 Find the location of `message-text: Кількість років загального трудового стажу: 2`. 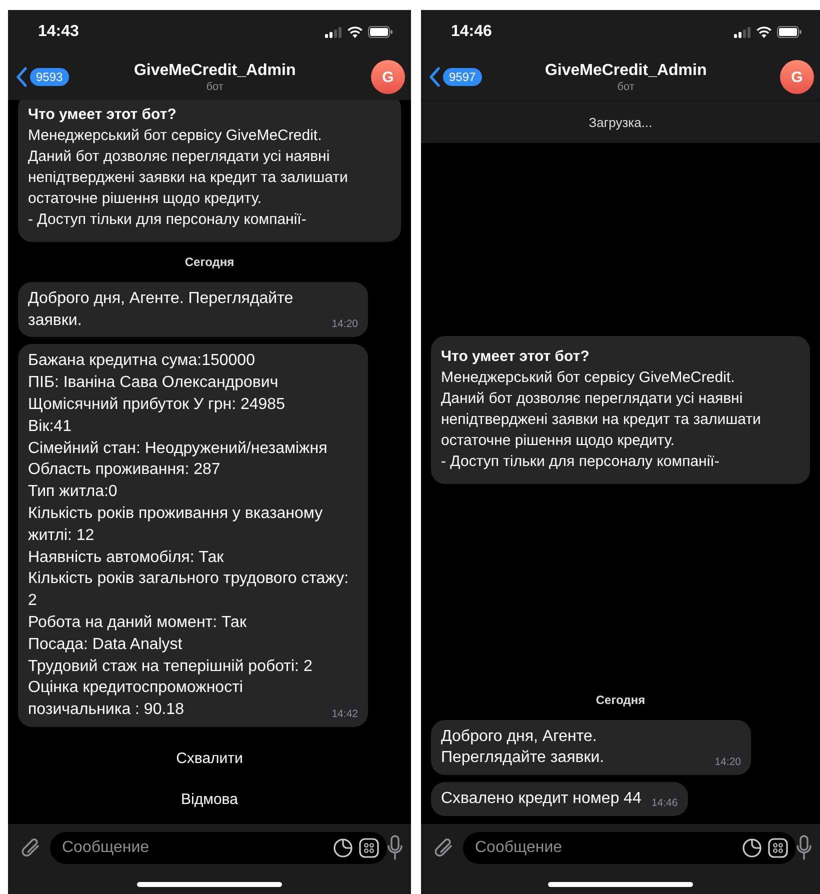

message-text: Кількість років загального трудового стажу: 2 is located at coordinates (189, 590).